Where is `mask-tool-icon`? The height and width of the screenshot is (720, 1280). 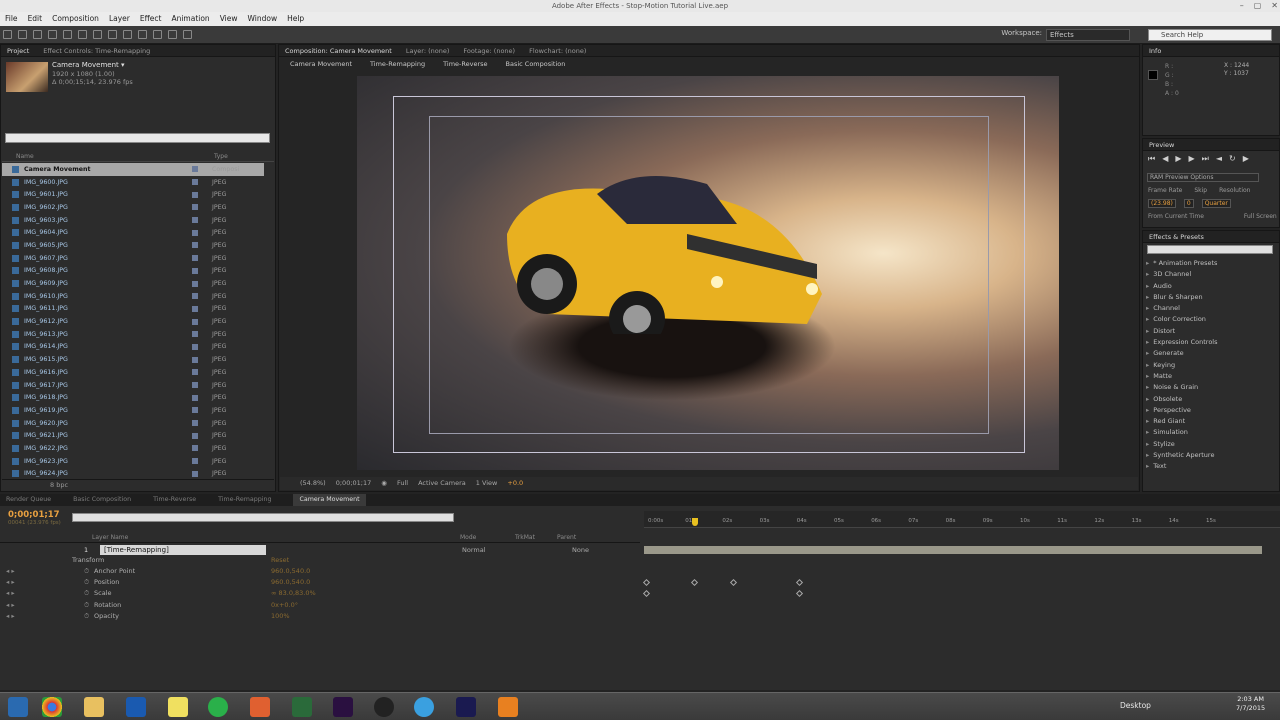 mask-tool-icon is located at coordinates (97, 34).